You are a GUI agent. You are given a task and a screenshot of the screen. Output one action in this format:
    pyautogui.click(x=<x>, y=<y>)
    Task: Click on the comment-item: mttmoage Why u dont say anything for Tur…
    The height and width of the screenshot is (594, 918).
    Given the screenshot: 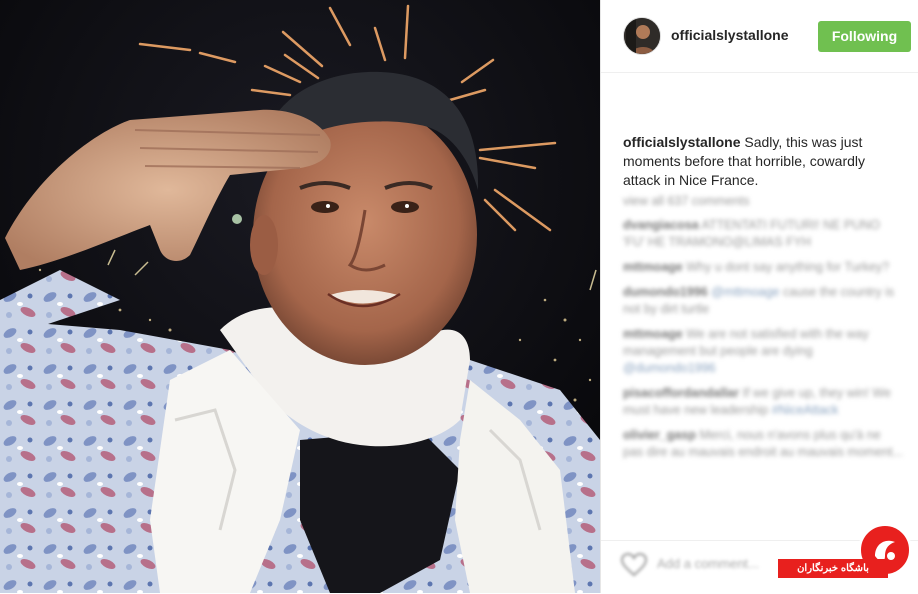 What is the action you would take?
    pyautogui.click(x=763, y=267)
    